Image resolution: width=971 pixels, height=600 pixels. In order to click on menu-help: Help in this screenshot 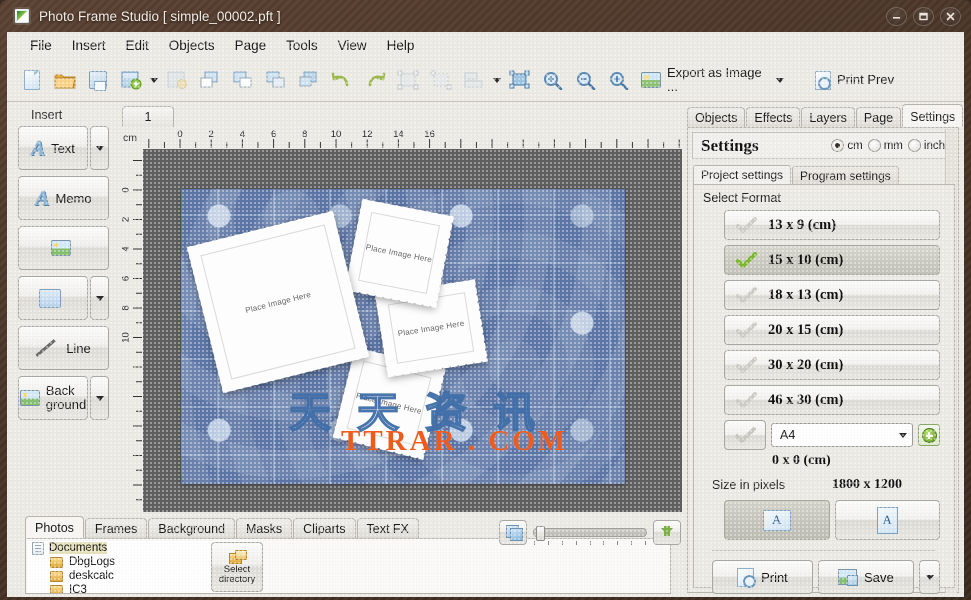, I will do `click(401, 45)`.